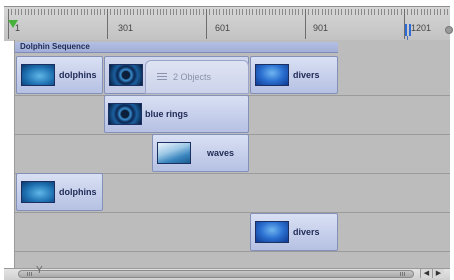  What do you see at coordinates (421, 28) in the screenshot?
I see `ruler-label-1201: 1201` at bounding box center [421, 28].